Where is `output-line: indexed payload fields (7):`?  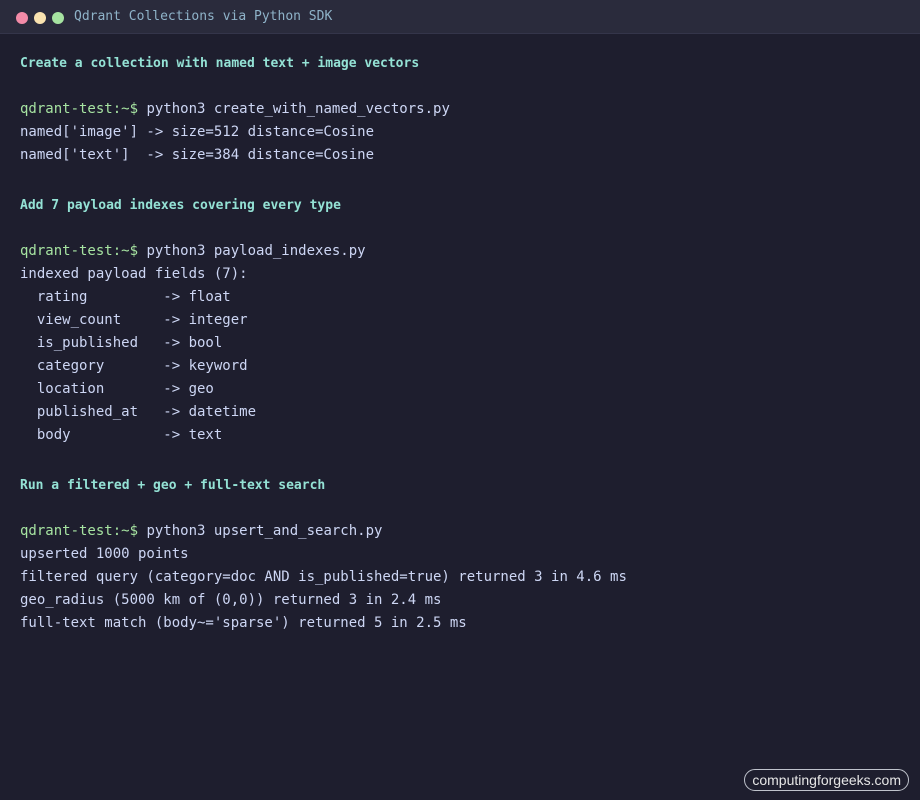 output-line: indexed payload fields (7): is located at coordinates (134, 274).